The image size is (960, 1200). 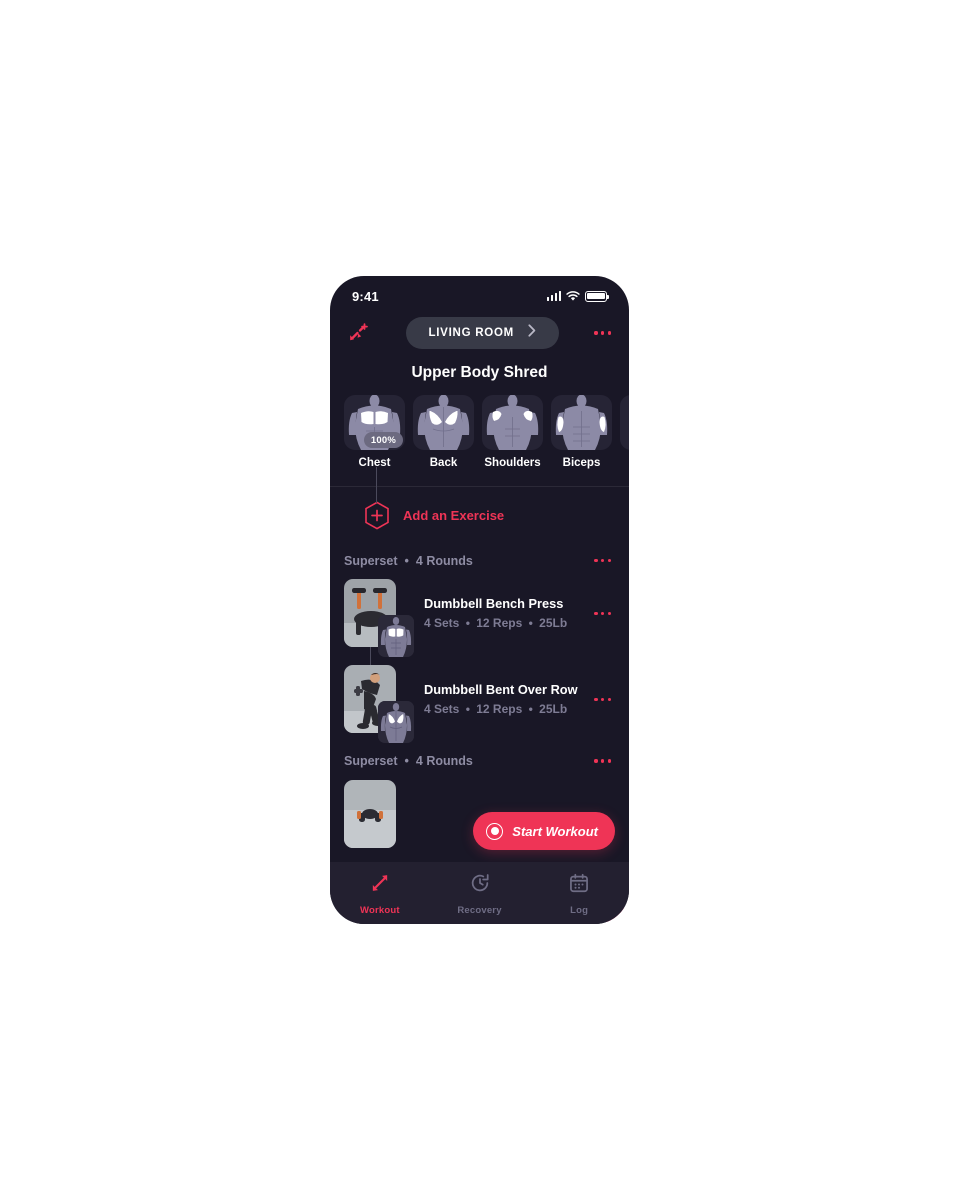 I want to click on muscle-card-biceps: 88% Biceps, so click(x=589, y=658).